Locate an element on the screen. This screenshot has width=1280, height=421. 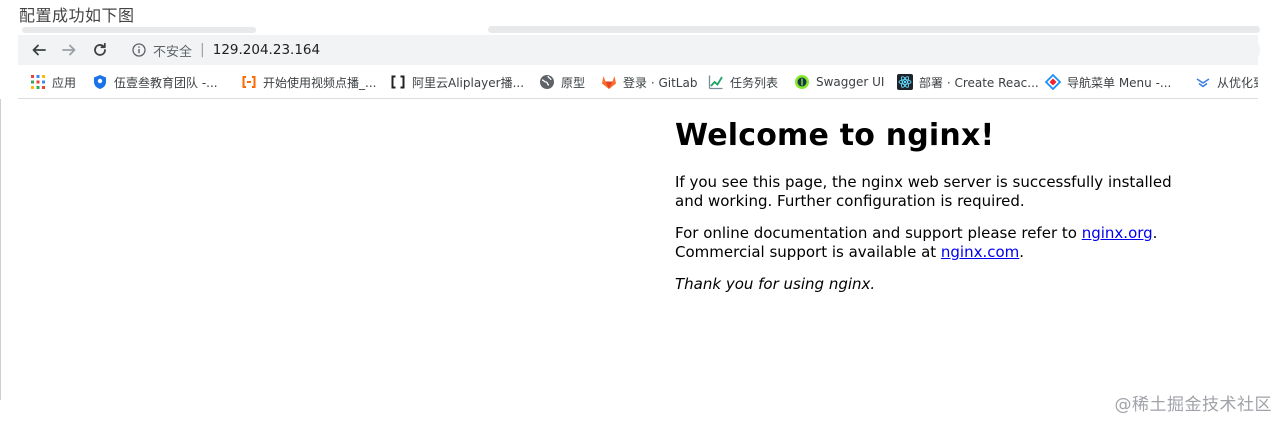
arrow-right-icon is located at coordinates (69, 50).